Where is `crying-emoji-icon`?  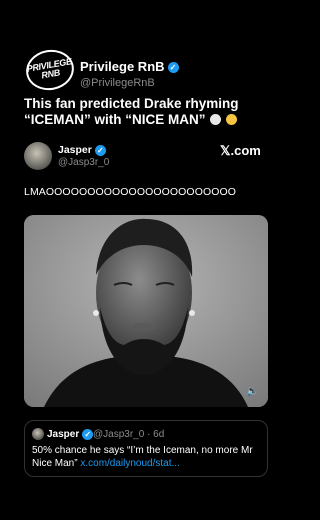 crying-emoji-icon is located at coordinates (232, 119).